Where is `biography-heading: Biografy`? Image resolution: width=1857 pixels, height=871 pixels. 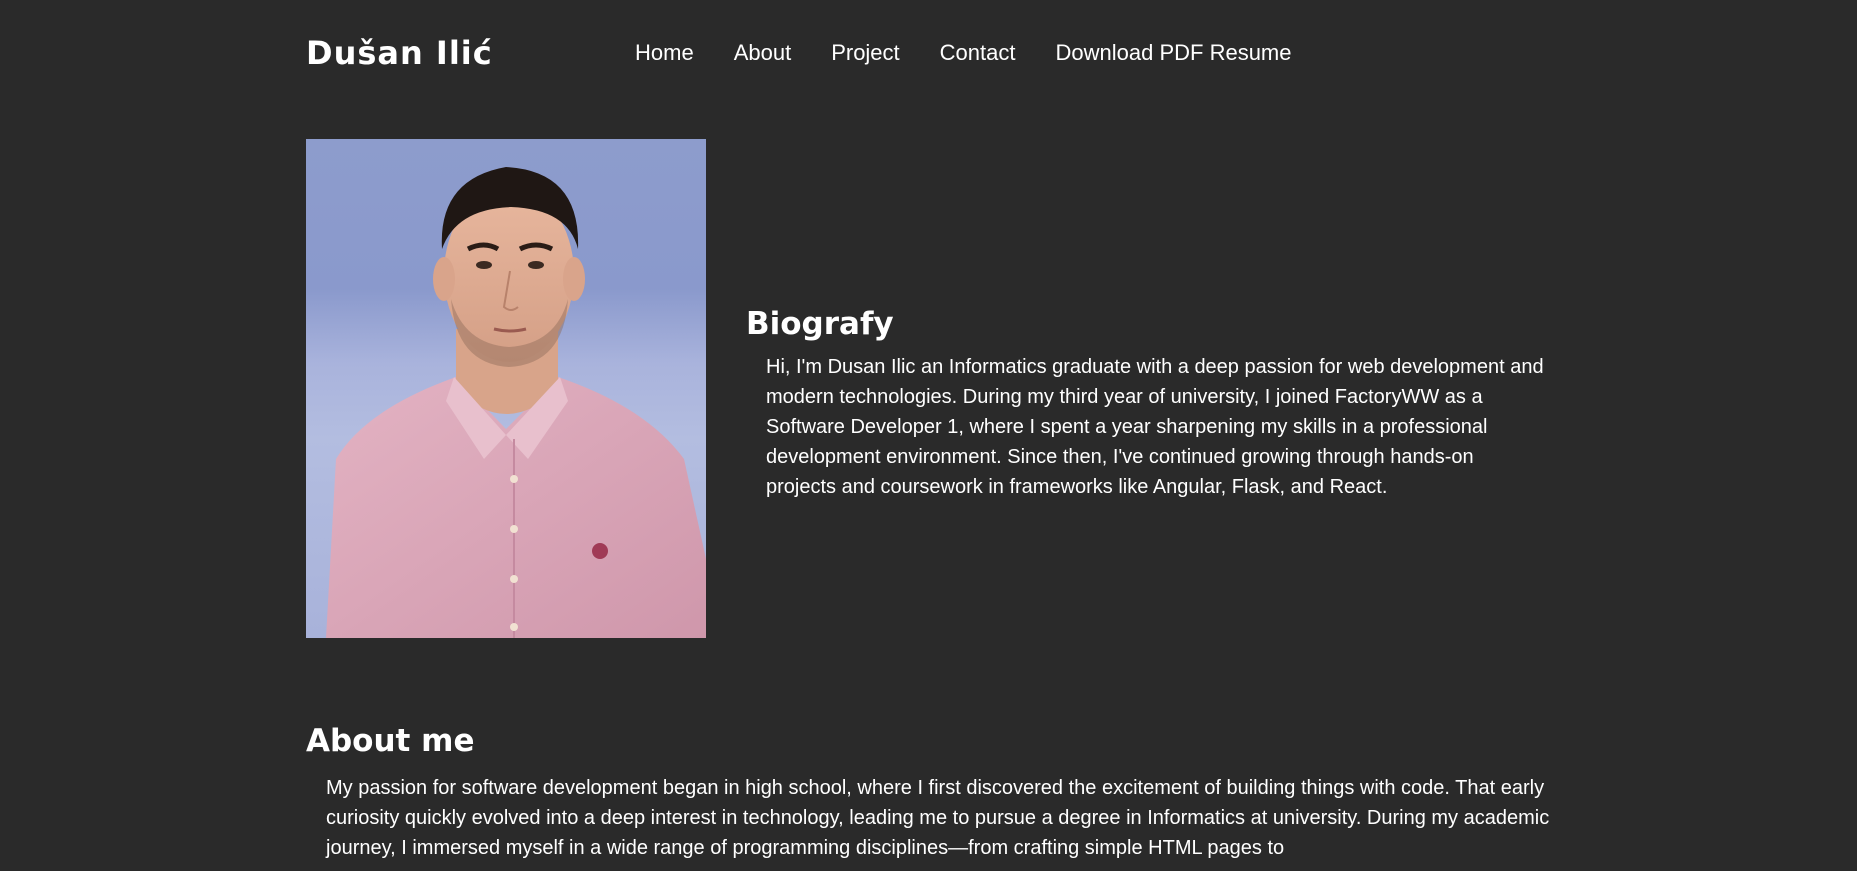 biography-heading: Biografy is located at coordinates (820, 324).